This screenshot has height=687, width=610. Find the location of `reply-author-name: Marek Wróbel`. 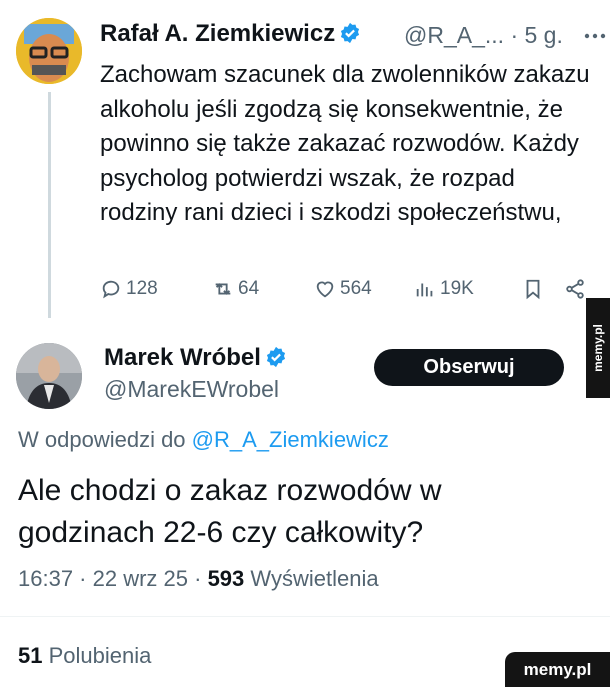

reply-author-name: Marek Wróbel is located at coordinates (195, 358).